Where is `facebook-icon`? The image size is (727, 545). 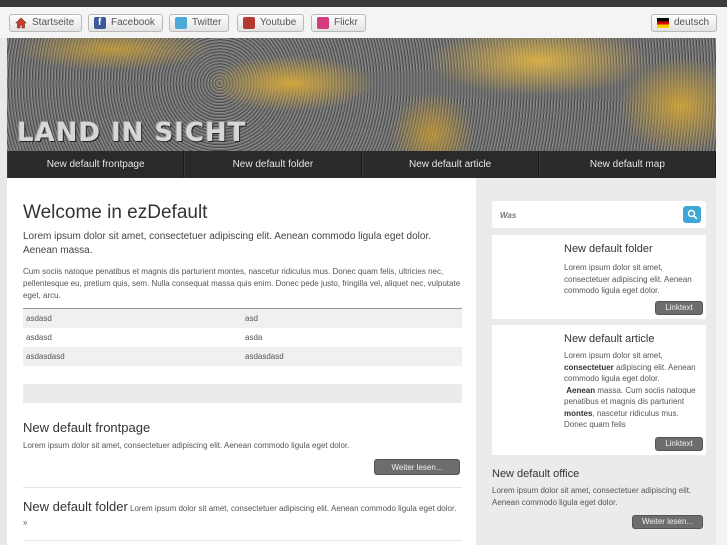 facebook-icon is located at coordinates (100, 23).